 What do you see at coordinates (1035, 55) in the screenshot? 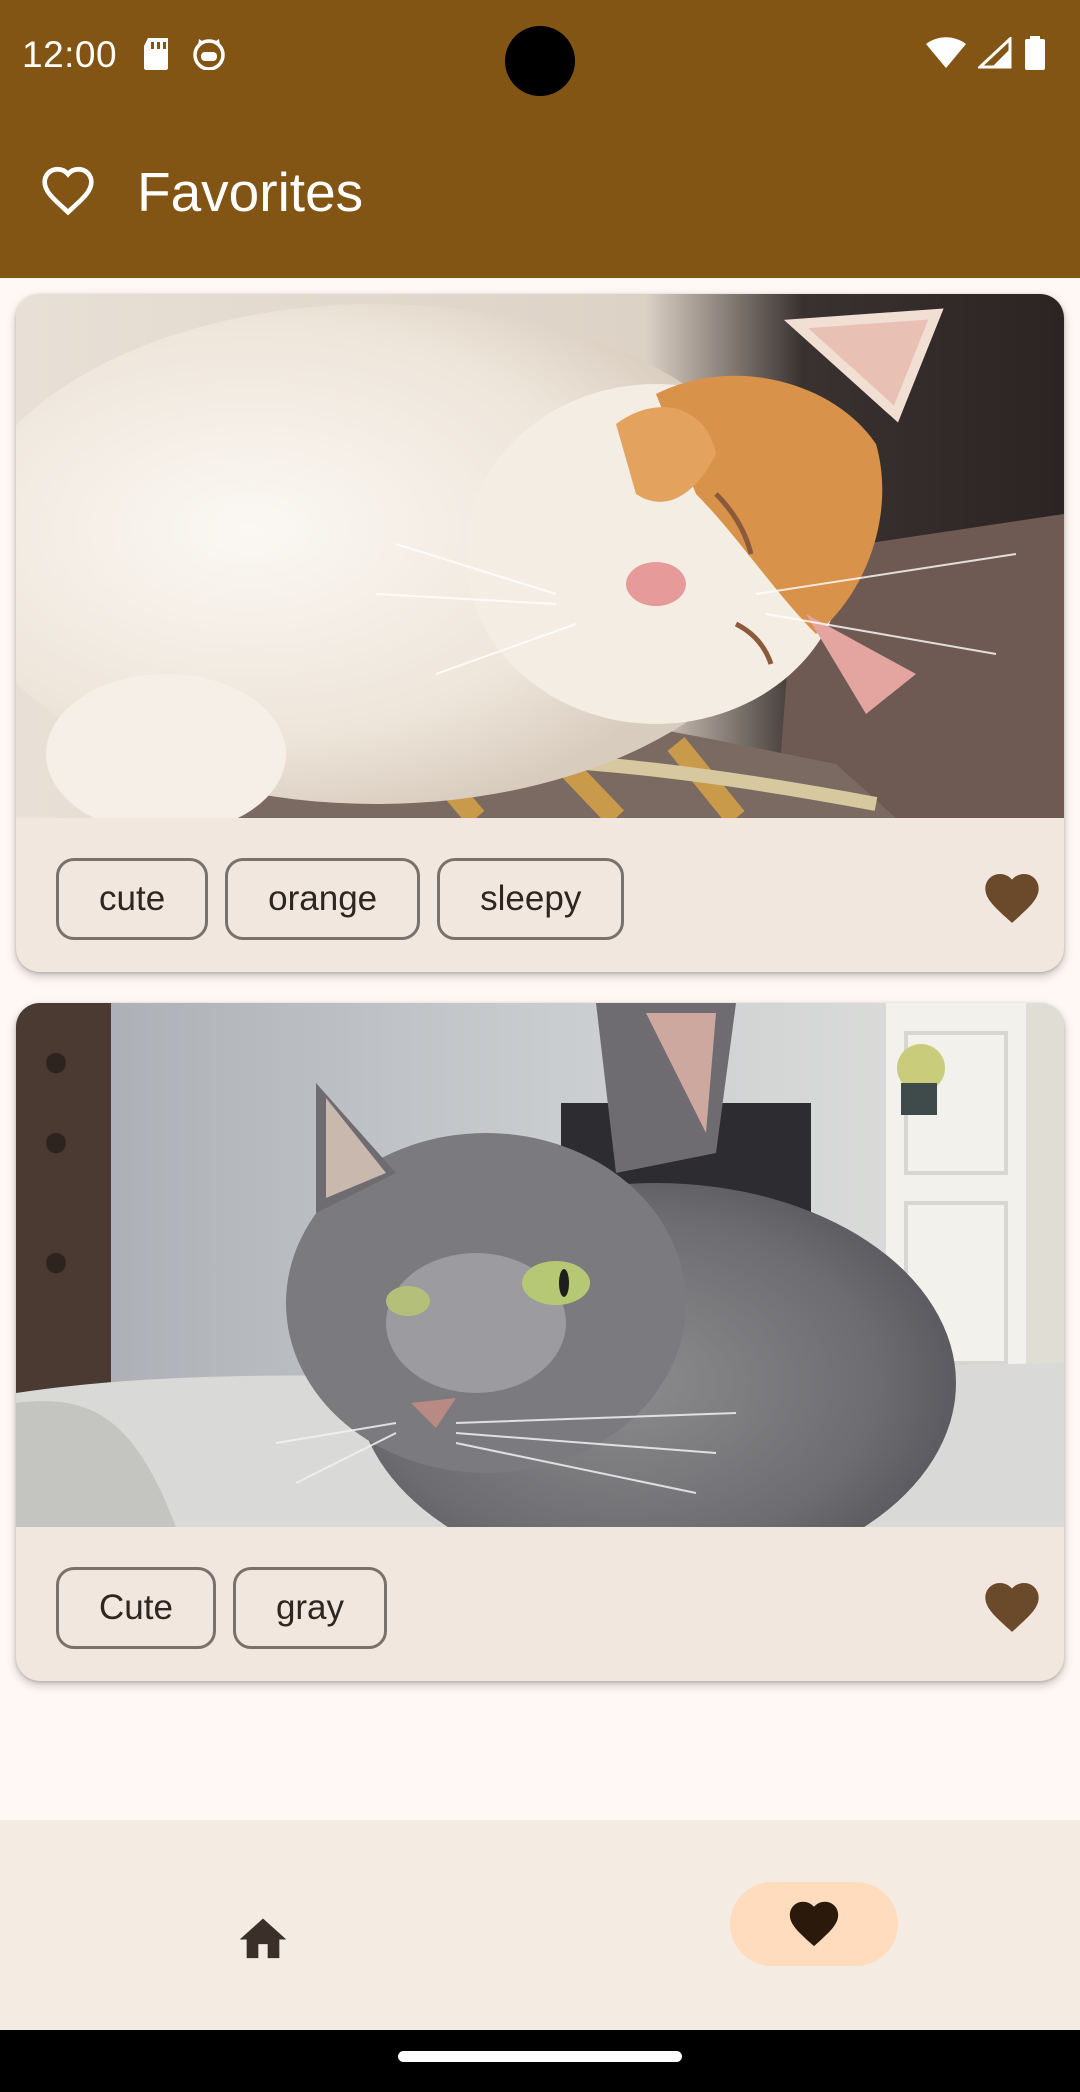
I see `battery-icon` at bounding box center [1035, 55].